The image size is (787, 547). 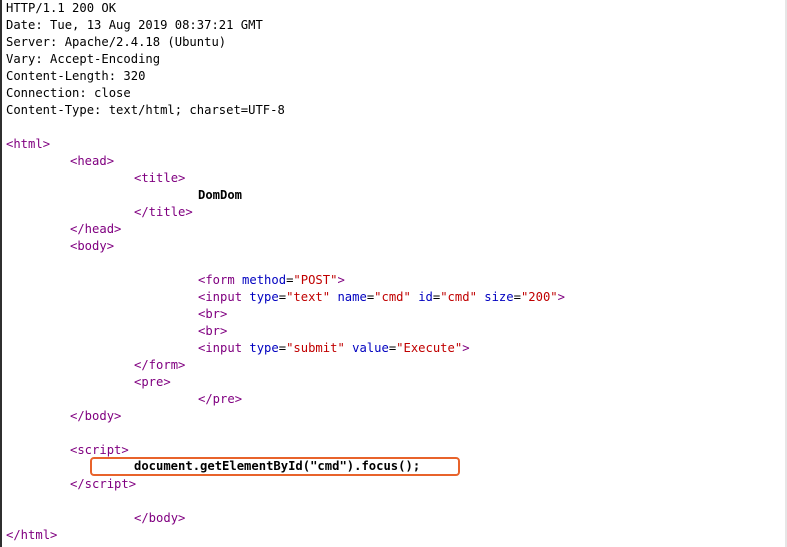 I want to click on head-open-line: <head>, so click(x=92, y=161).